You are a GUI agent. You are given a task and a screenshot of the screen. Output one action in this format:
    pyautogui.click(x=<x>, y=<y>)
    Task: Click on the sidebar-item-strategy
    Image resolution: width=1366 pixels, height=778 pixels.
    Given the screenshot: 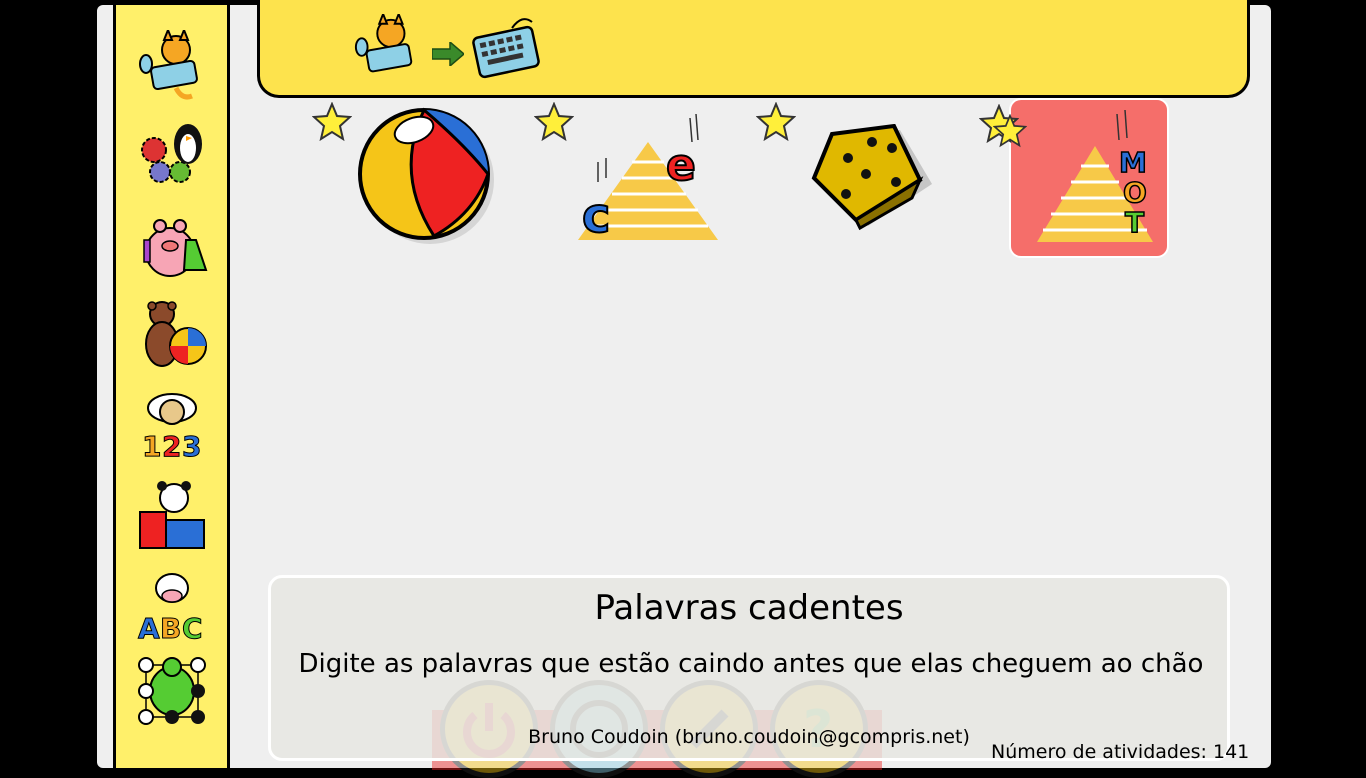 What is the action you would take?
    pyautogui.click(x=172, y=156)
    